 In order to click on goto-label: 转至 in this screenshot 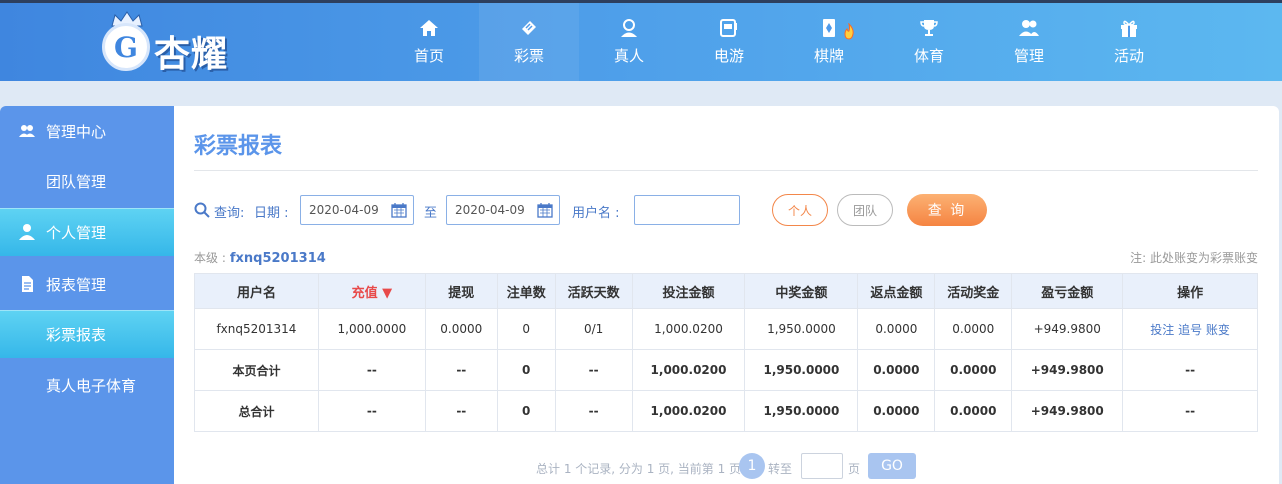, I will do `click(780, 469)`.